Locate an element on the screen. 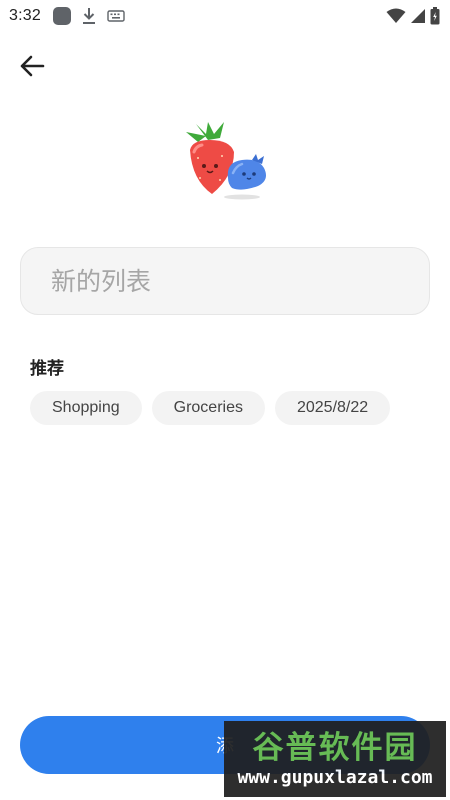  suggestion-chips: Shopping Groceries 2025/8/22 is located at coordinates (210, 408).